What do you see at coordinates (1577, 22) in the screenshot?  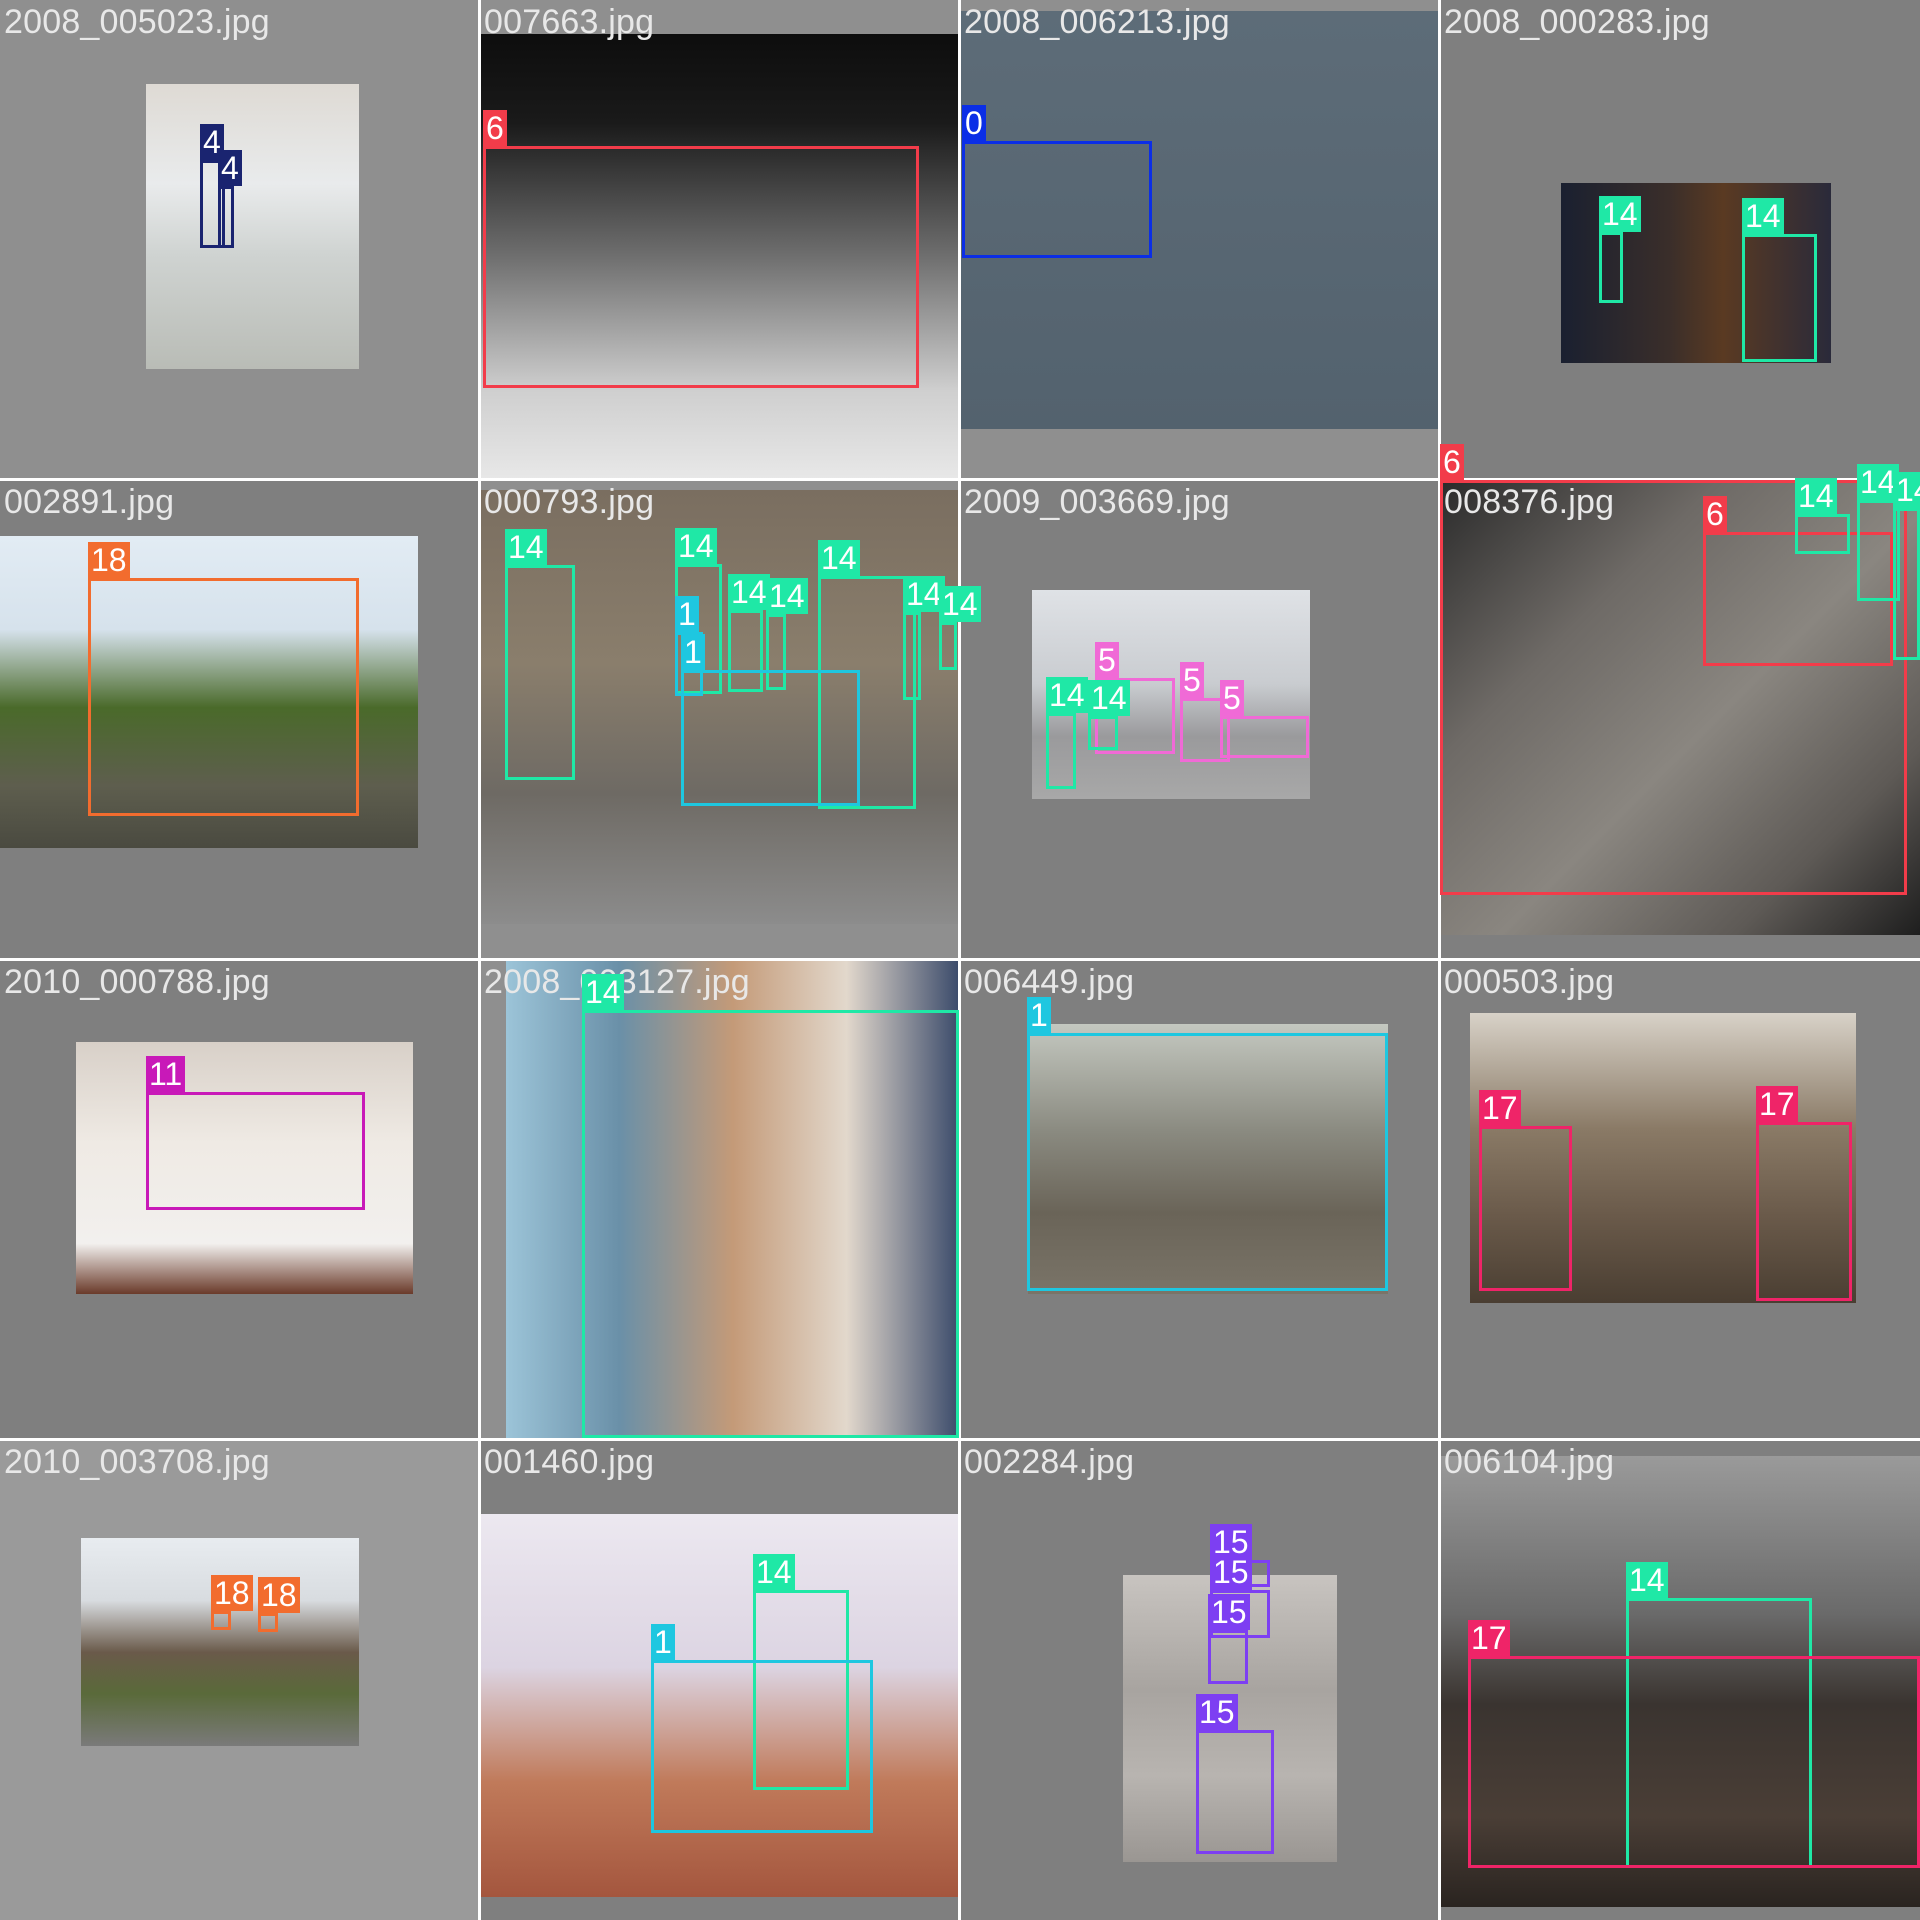 I see `filename: 2008_000283.jpg` at bounding box center [1577, 22].